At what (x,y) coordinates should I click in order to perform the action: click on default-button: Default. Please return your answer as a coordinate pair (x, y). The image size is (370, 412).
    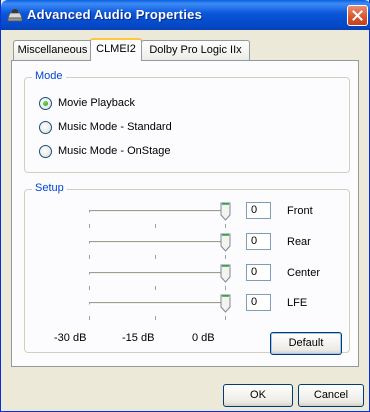
    Looking at the image, I should click on (306, 343).